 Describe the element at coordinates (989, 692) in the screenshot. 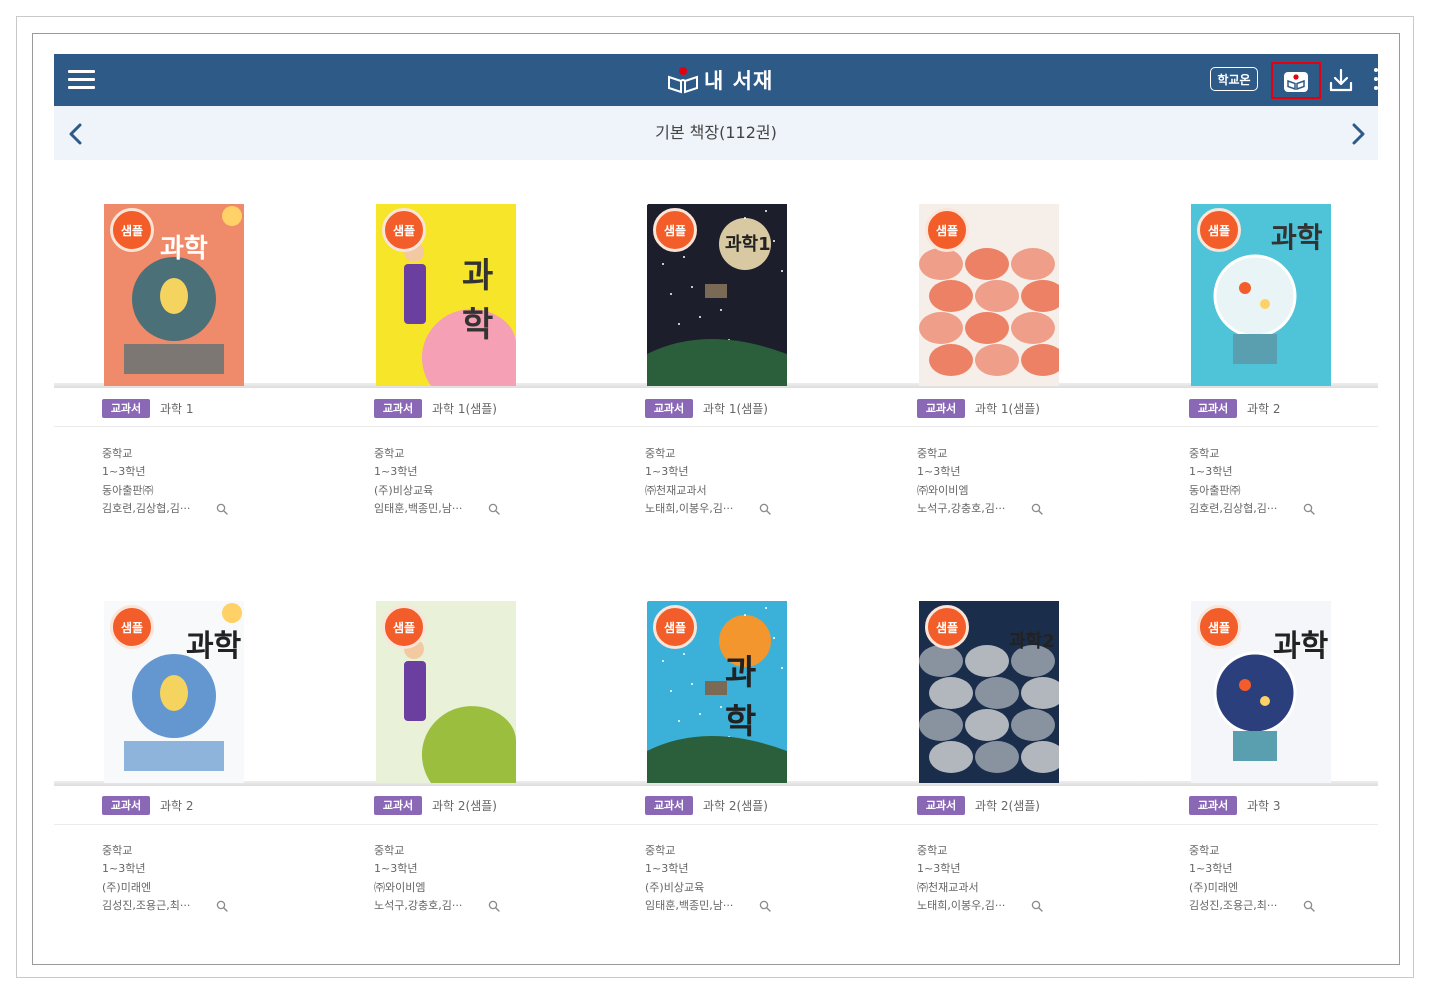

I see `book-cover: 샘플 과학2` at that location.